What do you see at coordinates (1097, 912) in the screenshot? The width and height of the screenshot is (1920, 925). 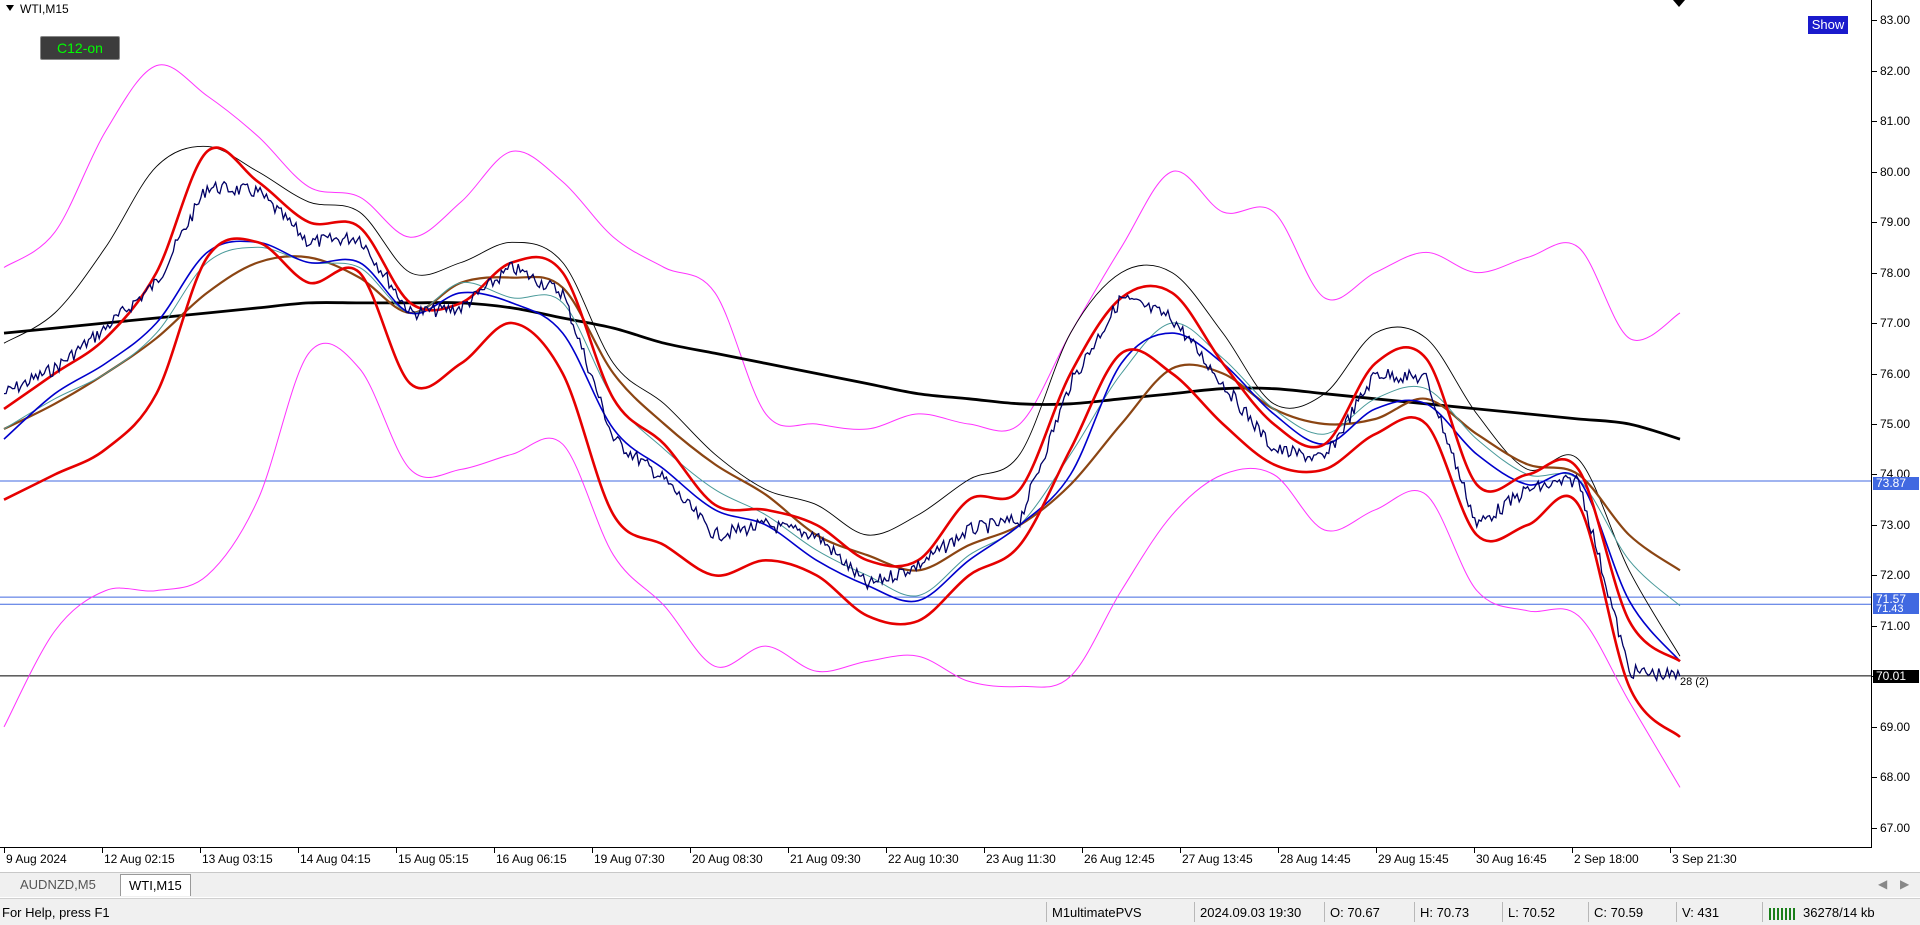 I see `status-profile: M1ultimatePVS` at bounding box center [1097, 912].